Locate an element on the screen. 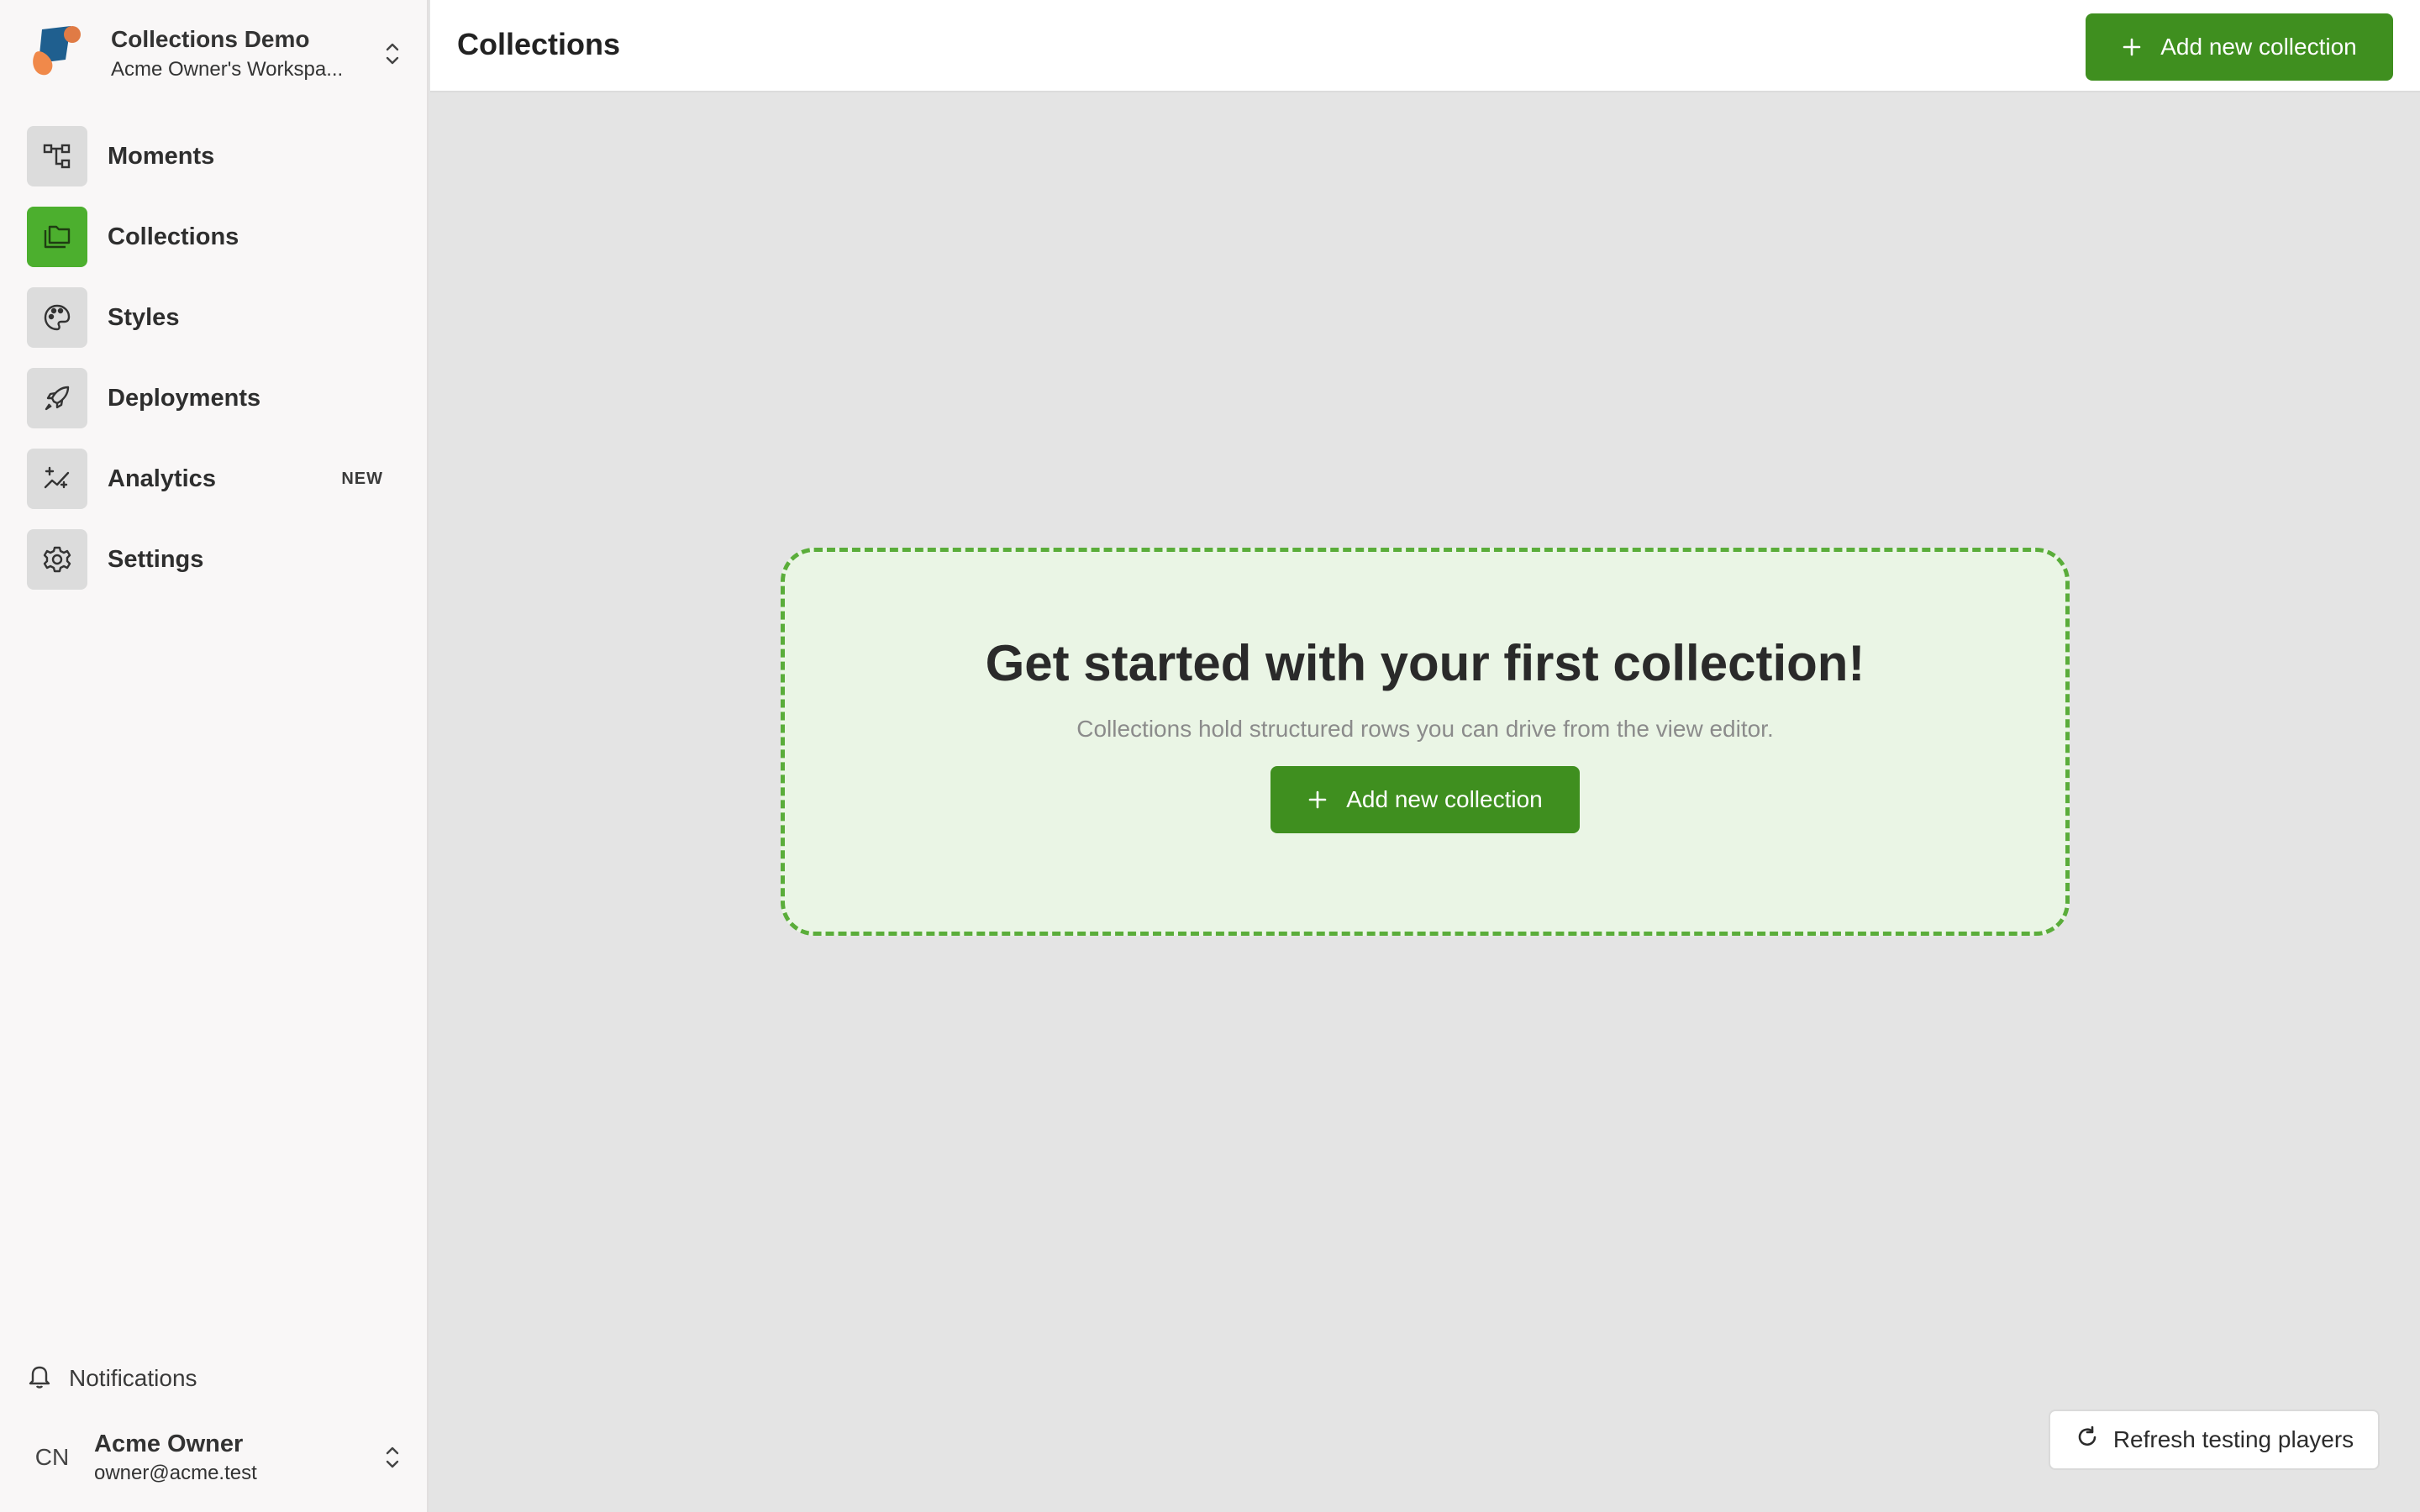  sidebar-item-analytics: Analytics NEW is located at coordinates (212, 479).